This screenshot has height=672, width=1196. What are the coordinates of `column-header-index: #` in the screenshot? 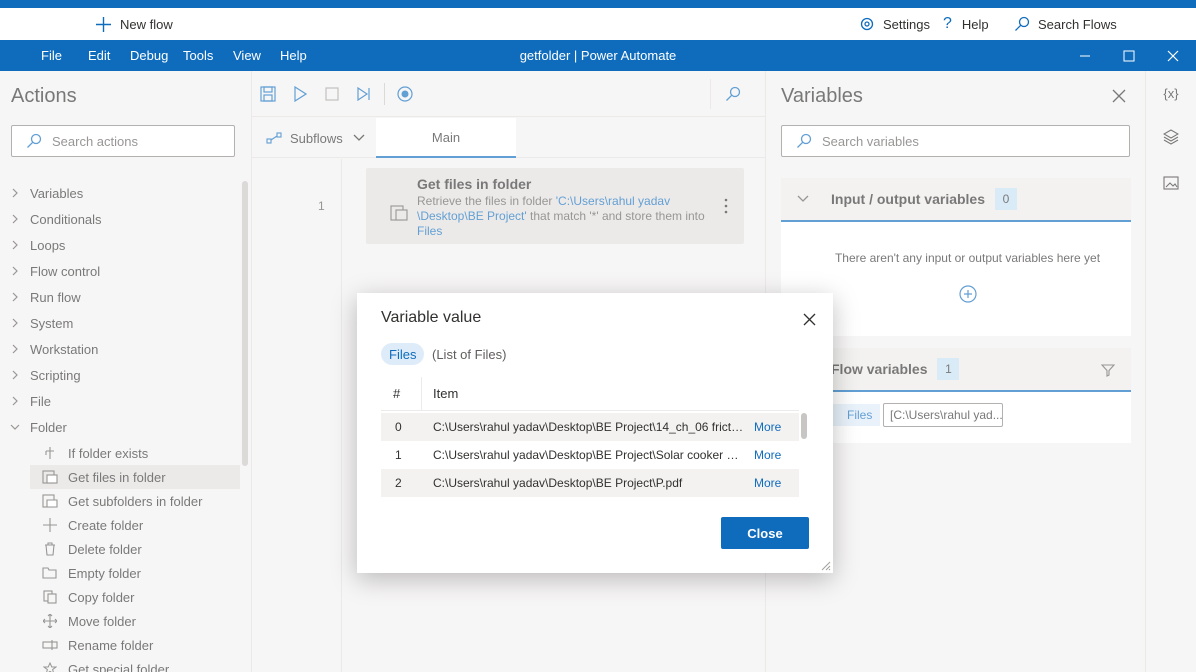 It's located at (397, 393).